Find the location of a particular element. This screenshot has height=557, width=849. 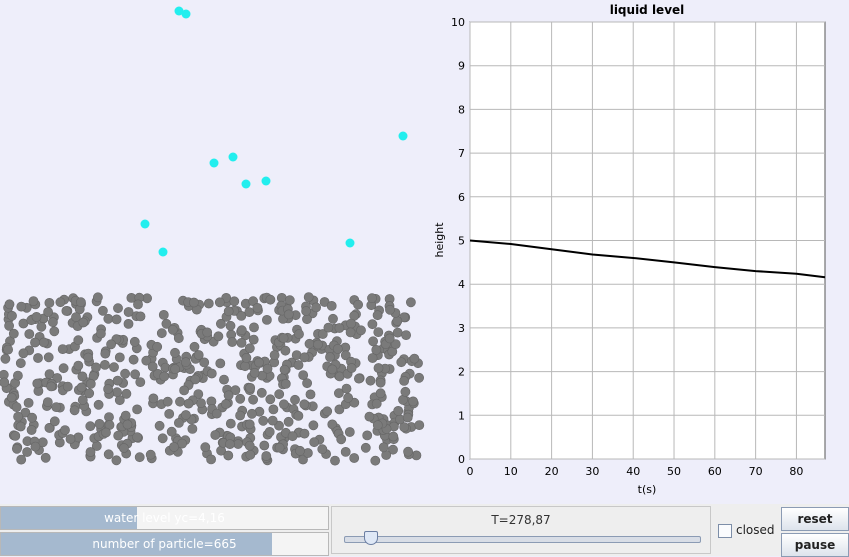

time-slider-label: T=278,87 is located at coordinates (521, 520).